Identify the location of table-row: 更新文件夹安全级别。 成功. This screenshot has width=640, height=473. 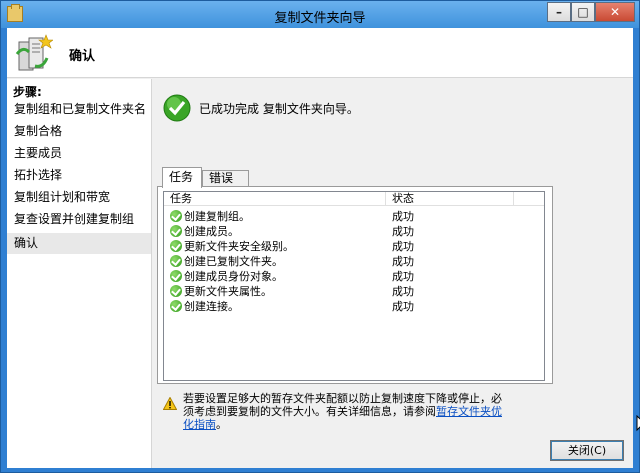
(354, 246).